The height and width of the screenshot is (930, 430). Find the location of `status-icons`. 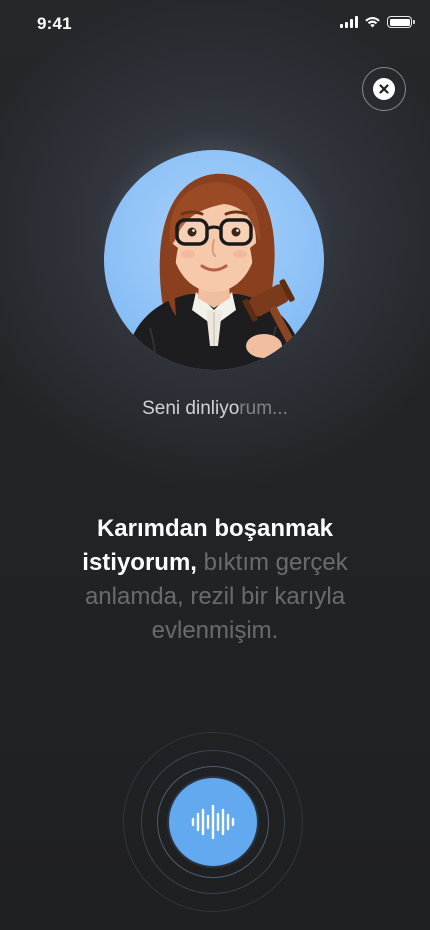

status-icons is located at coordinates (377, 22).